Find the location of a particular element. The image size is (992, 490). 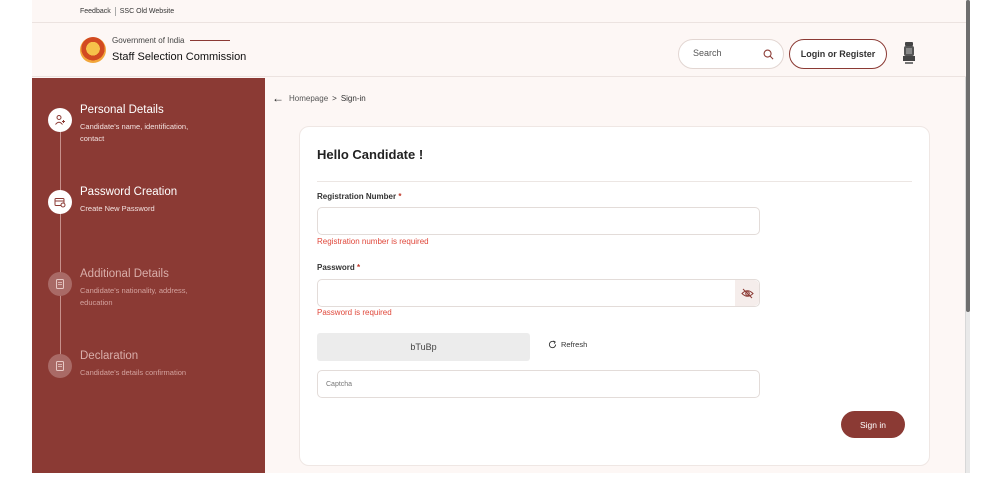

password-label-text: Password is located at coordinates (336, 267).